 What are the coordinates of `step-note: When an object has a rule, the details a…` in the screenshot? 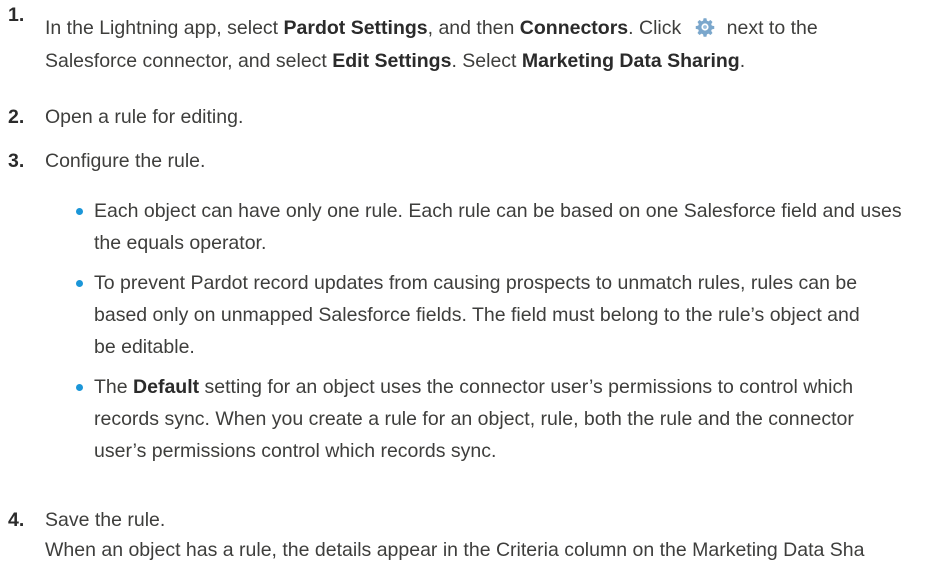 It's located at (455, 550).